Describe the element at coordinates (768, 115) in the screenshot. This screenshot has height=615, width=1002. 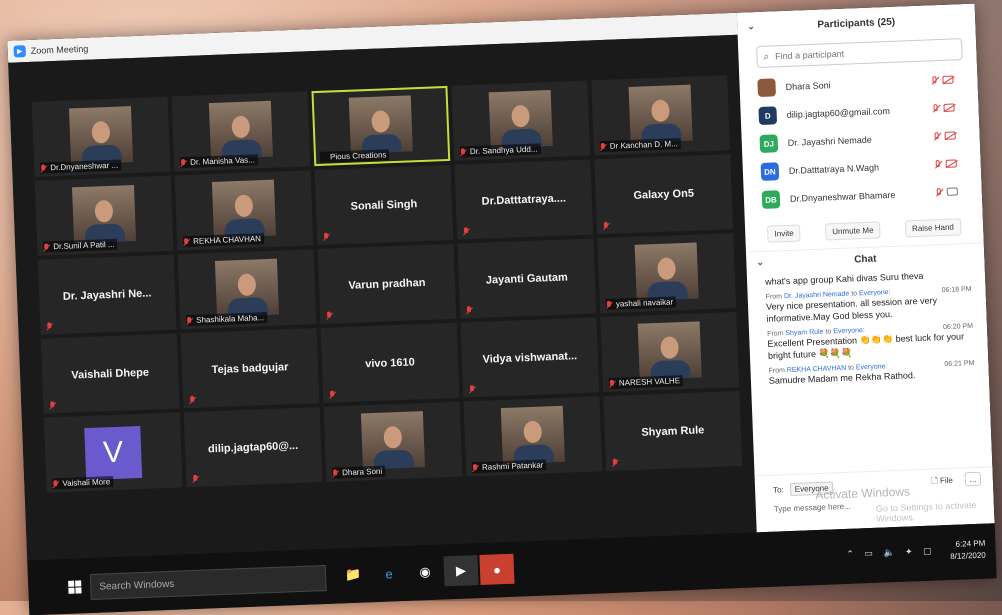
I see `participant-avatar: D` at that location.